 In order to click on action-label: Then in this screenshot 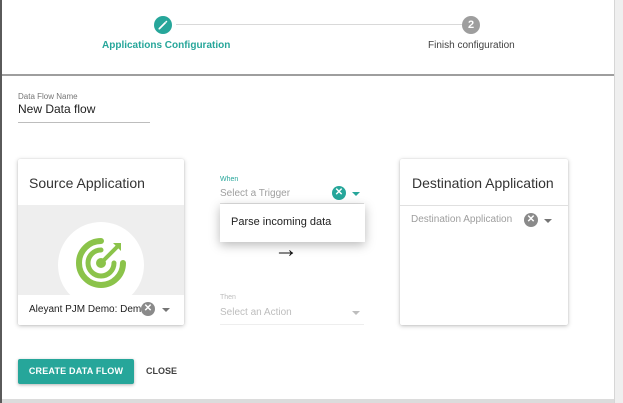, I will do `click(228, 297)`.